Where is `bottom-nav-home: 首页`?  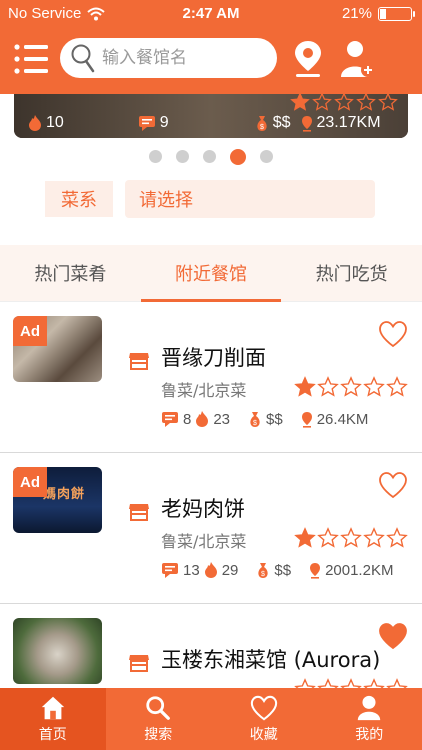 bottom-nav-home: 首页 is located at coordinates (53, 719).